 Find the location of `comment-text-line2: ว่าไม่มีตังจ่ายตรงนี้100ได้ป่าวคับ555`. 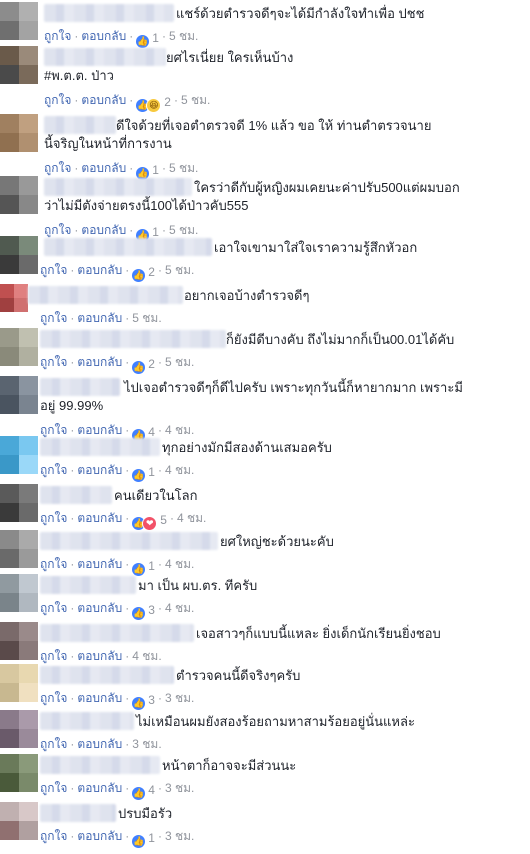

comment-text-line2: ว่าไม่มีตังจ่ายตรงนี้100ได้ป่าวคับ555 is located at coordinates (146, 205).